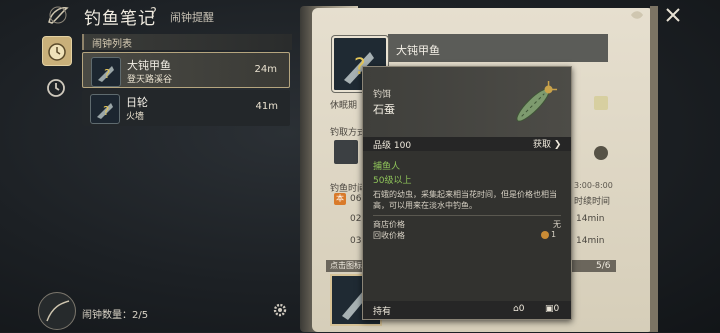 Image resolution: width=720 pixels, height=333 pixels. What do you see at coordinates (545, 235) in the screenshot?
I see `coin-icon` at bounding box center [545, 235].